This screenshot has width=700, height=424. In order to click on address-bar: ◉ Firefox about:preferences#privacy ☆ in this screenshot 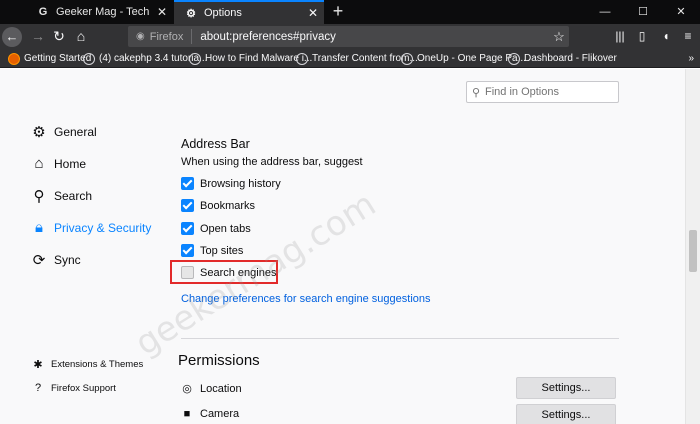, I will do `click(348, 36)`.